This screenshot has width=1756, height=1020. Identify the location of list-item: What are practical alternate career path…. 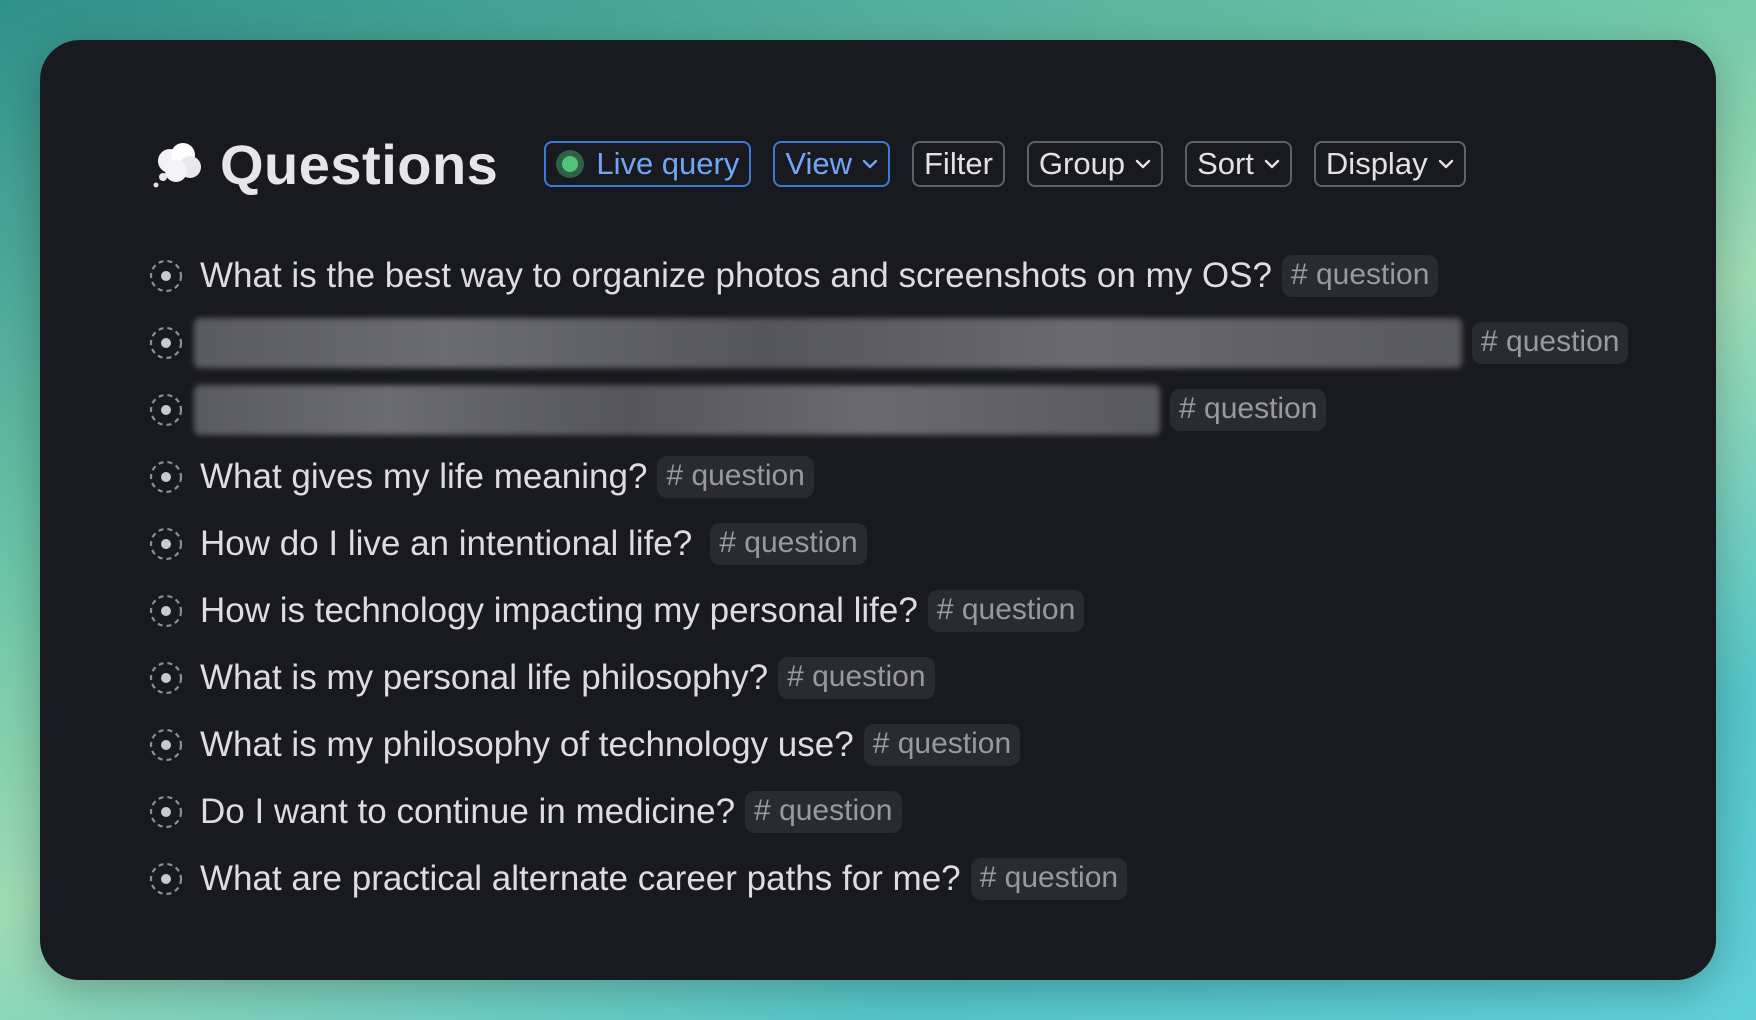
(888, 878).